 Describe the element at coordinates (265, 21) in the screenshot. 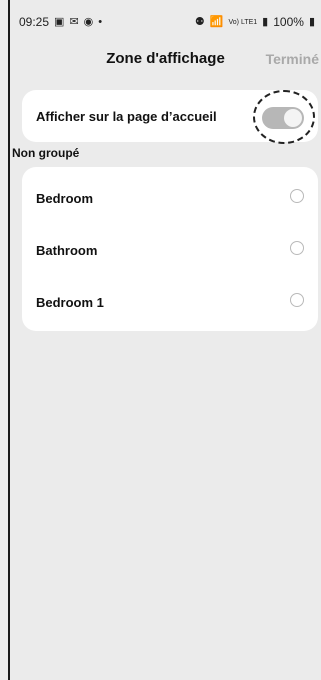

I see `signal-icon: ▮` at that location.